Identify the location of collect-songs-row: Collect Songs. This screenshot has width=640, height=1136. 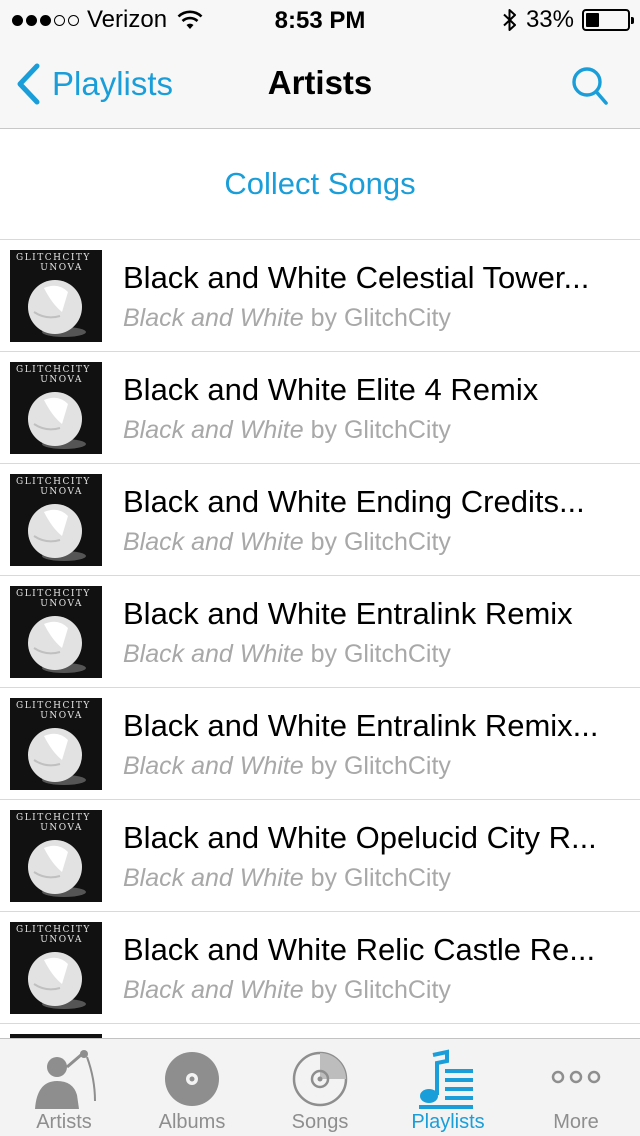
(320, 184).